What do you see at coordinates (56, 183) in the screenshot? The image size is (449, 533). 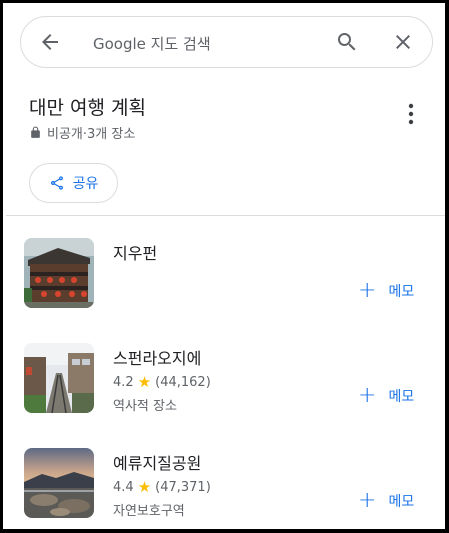 I see `share-icon` at bounding box center [56, 183].